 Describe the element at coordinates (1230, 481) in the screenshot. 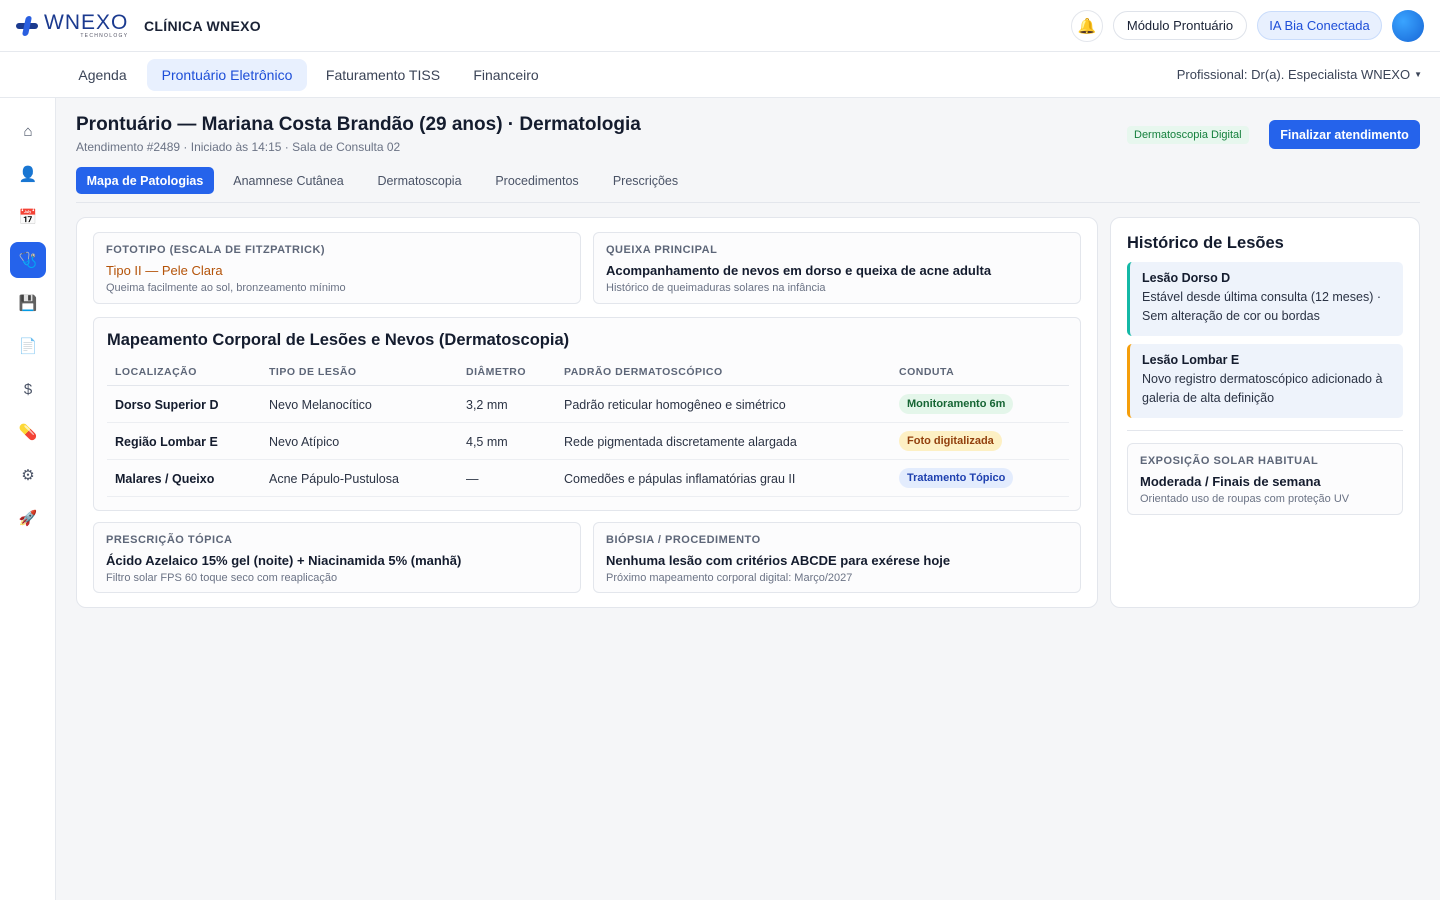

I see `exposure-value: Moderada / Finais de semana` at that location.